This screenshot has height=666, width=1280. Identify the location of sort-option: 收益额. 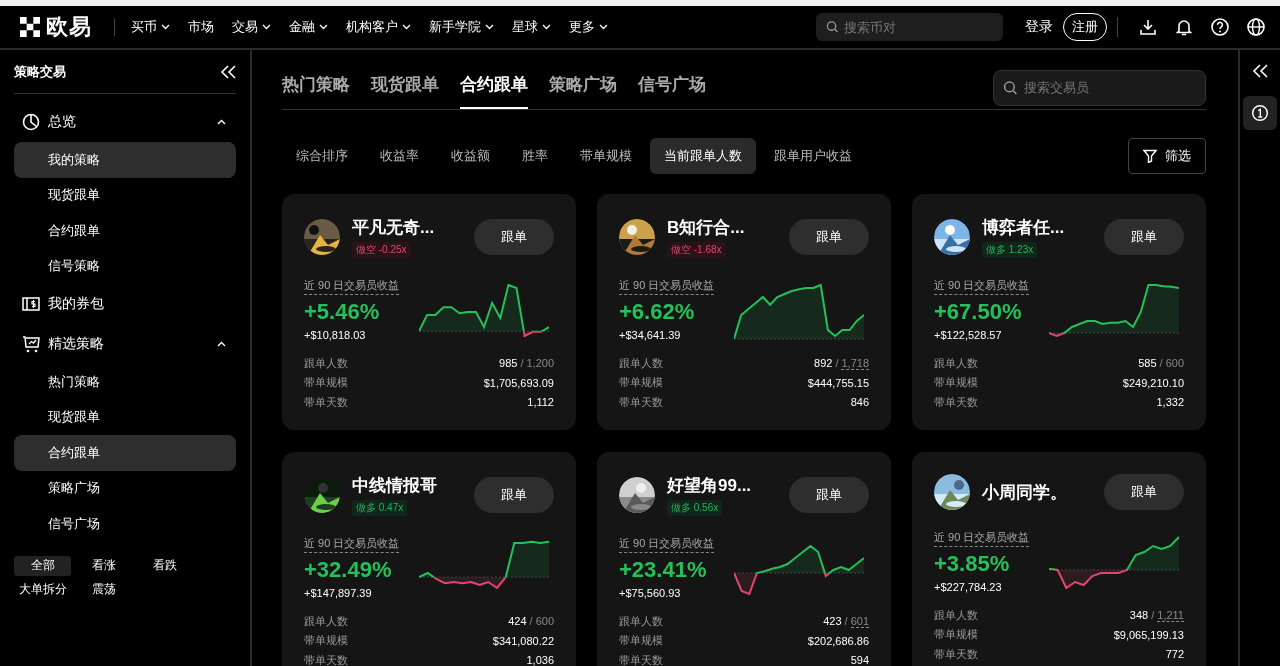
(470, 156).